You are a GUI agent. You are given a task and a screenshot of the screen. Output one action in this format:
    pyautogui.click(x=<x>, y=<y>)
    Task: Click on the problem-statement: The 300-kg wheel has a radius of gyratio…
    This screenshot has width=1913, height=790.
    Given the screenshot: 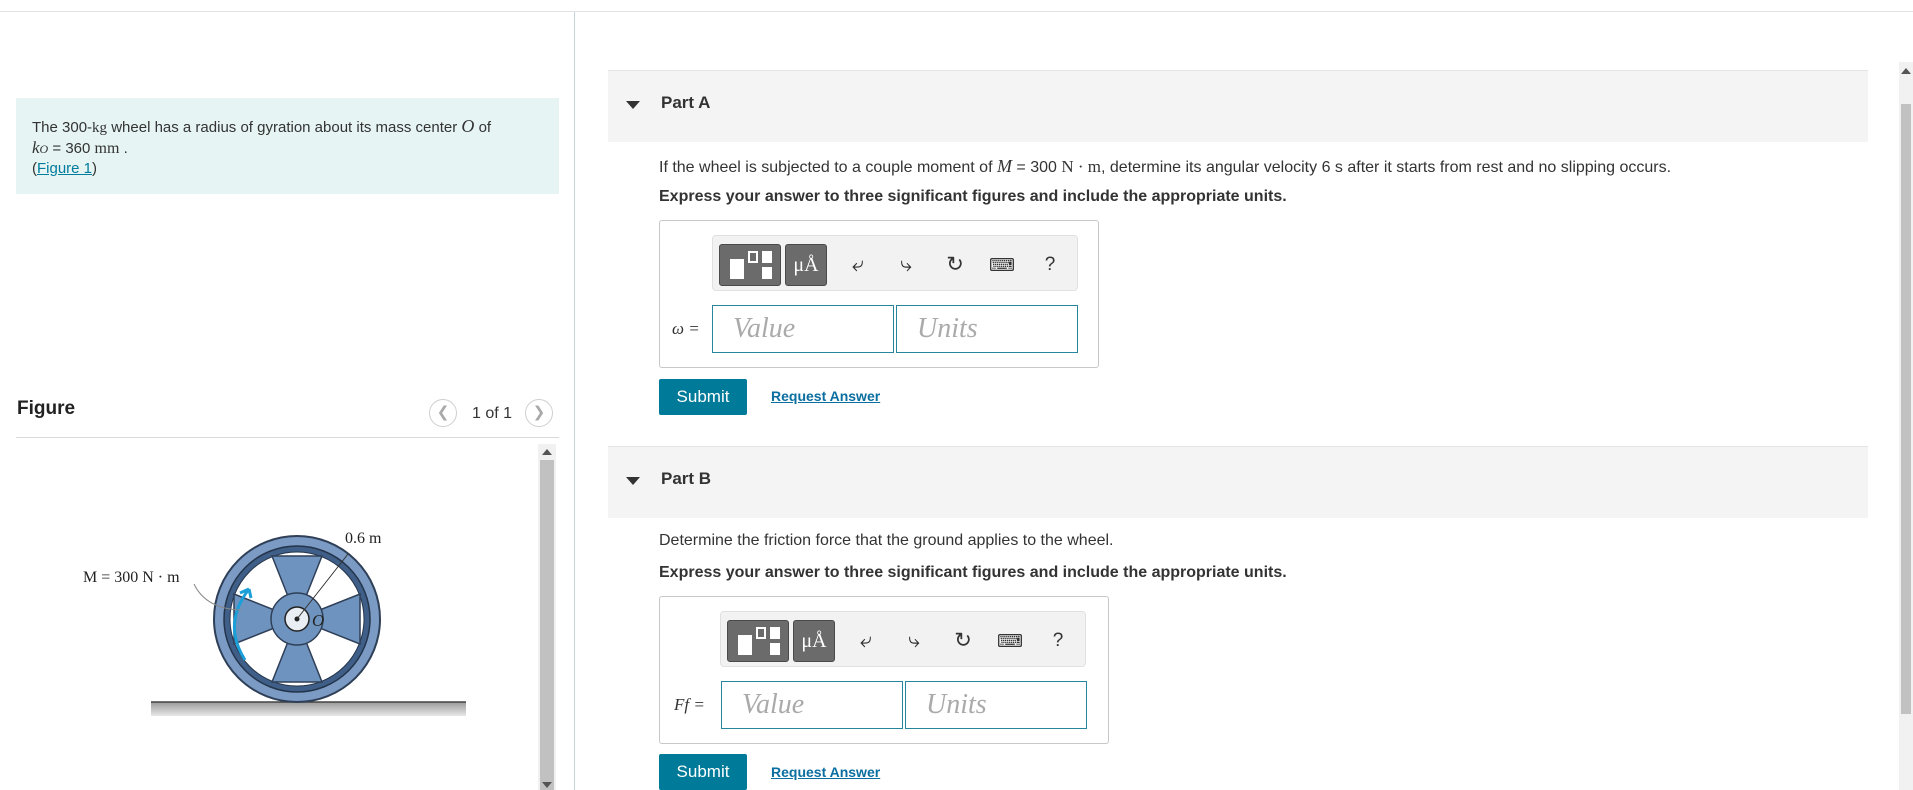 What is the action you would take?
    pyautogui.click(x=287, y=146)
    